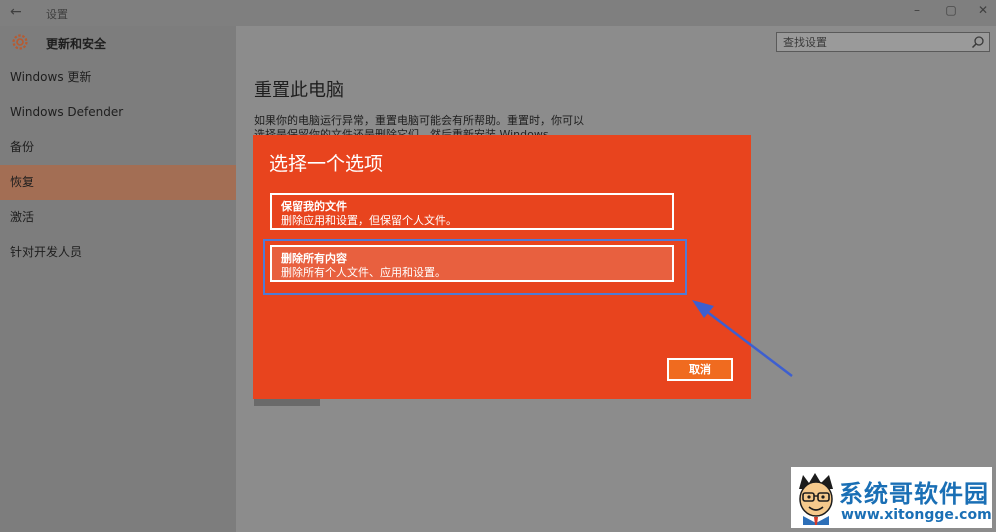 This screenshot has height=532, width=996. What do you see at coordinates (873, 42) in the screenshot?
I see `search-input` at bounding box center [873, 42].